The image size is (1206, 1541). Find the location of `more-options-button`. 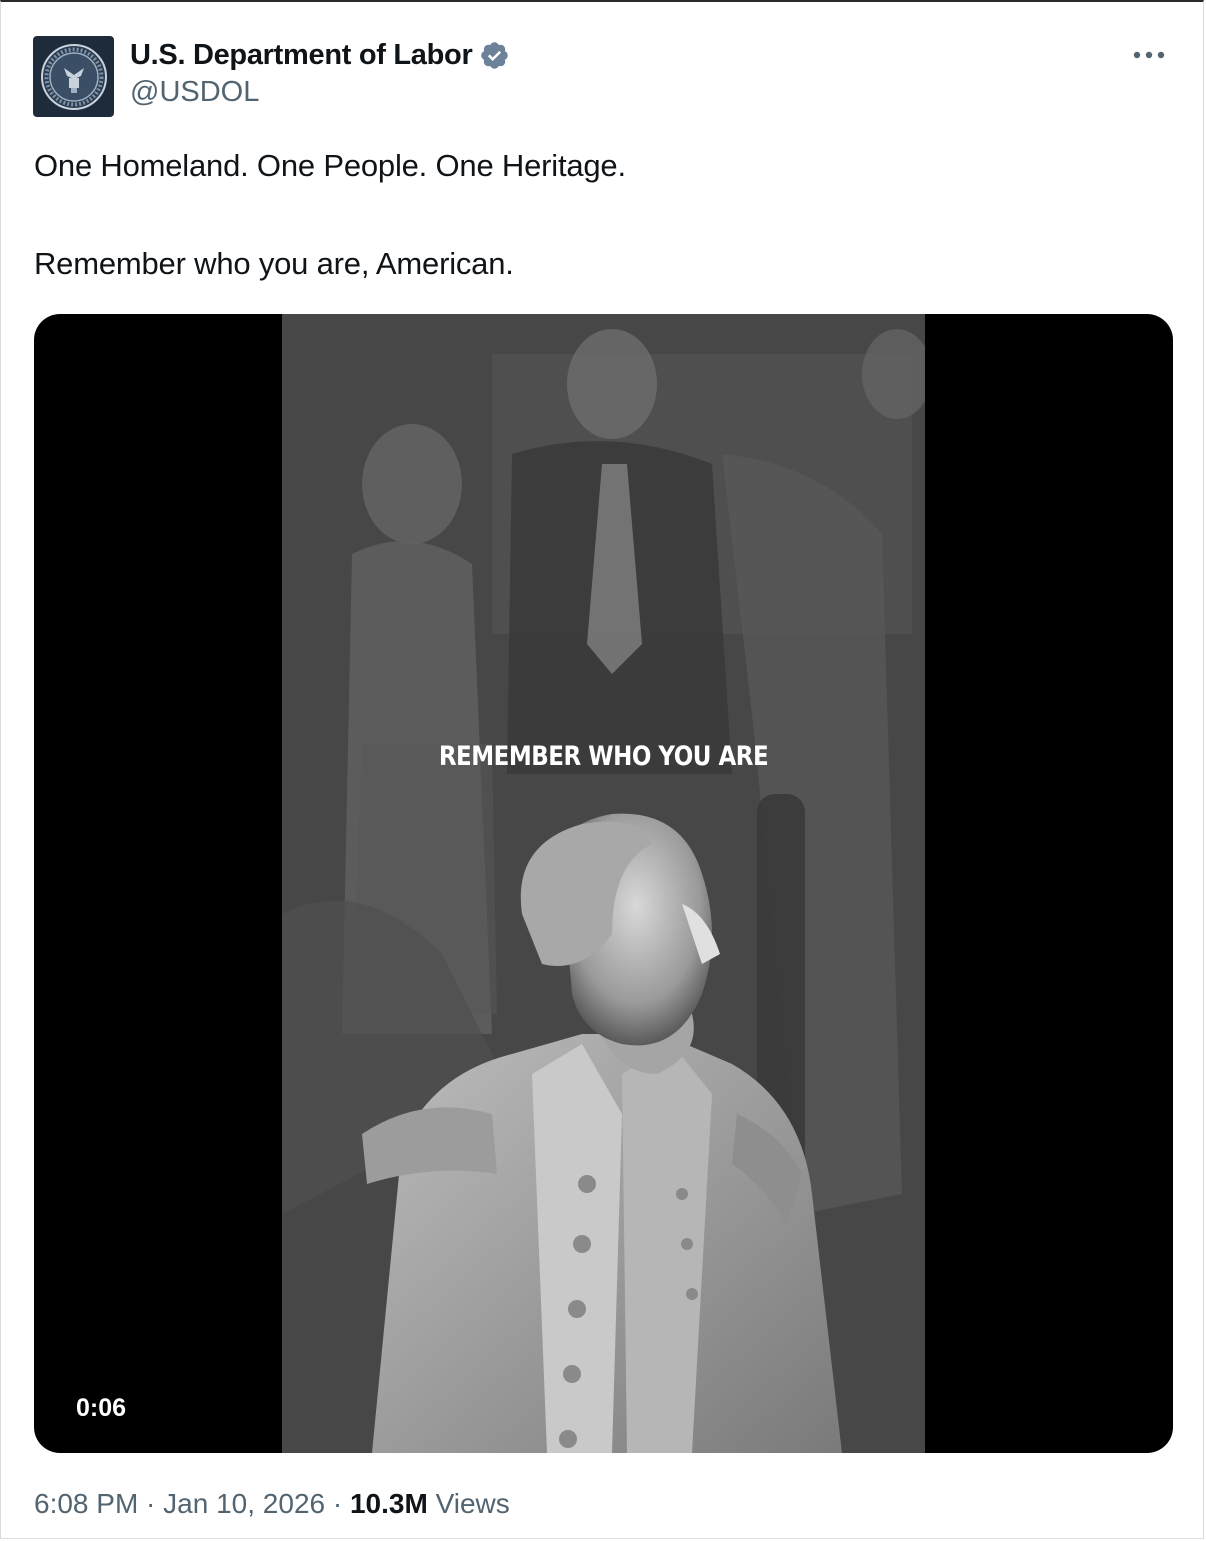

more-options-button is located at coordinates (1149, 55).